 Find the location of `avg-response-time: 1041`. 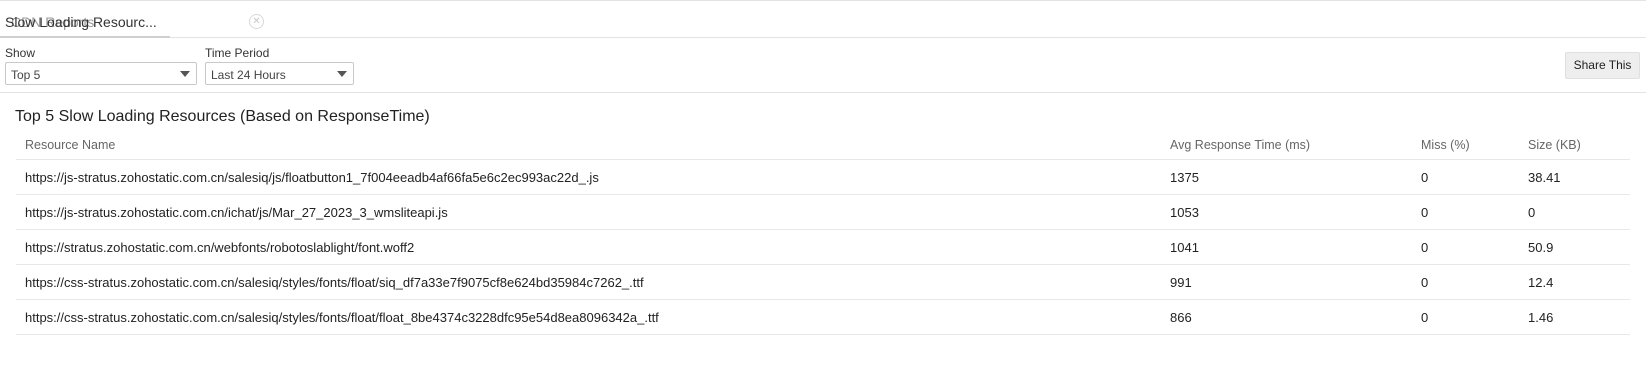

avg-response-time: 1041 is located at coordinates (1184, 247).